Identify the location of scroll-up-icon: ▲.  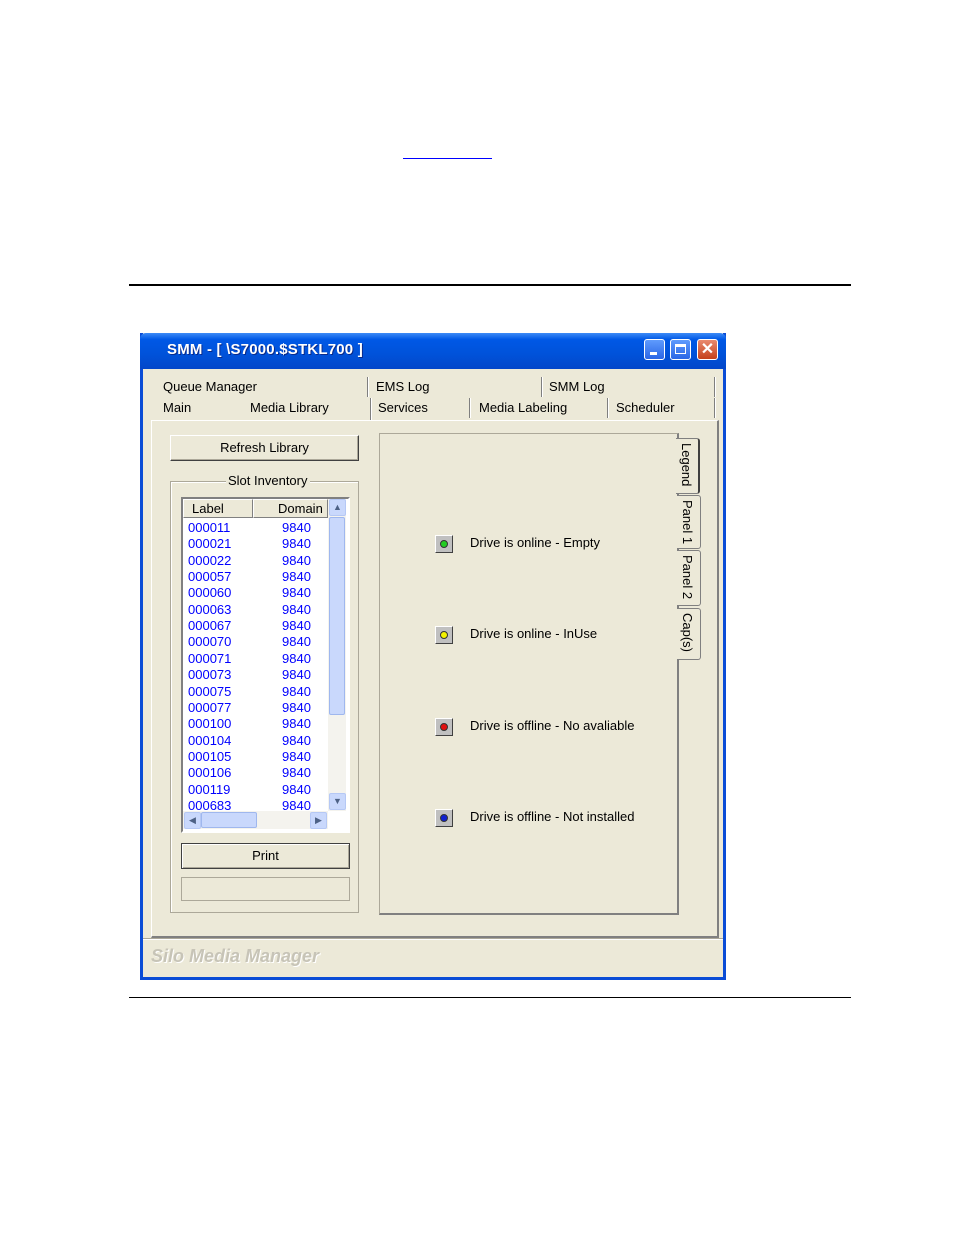
(337, 507).